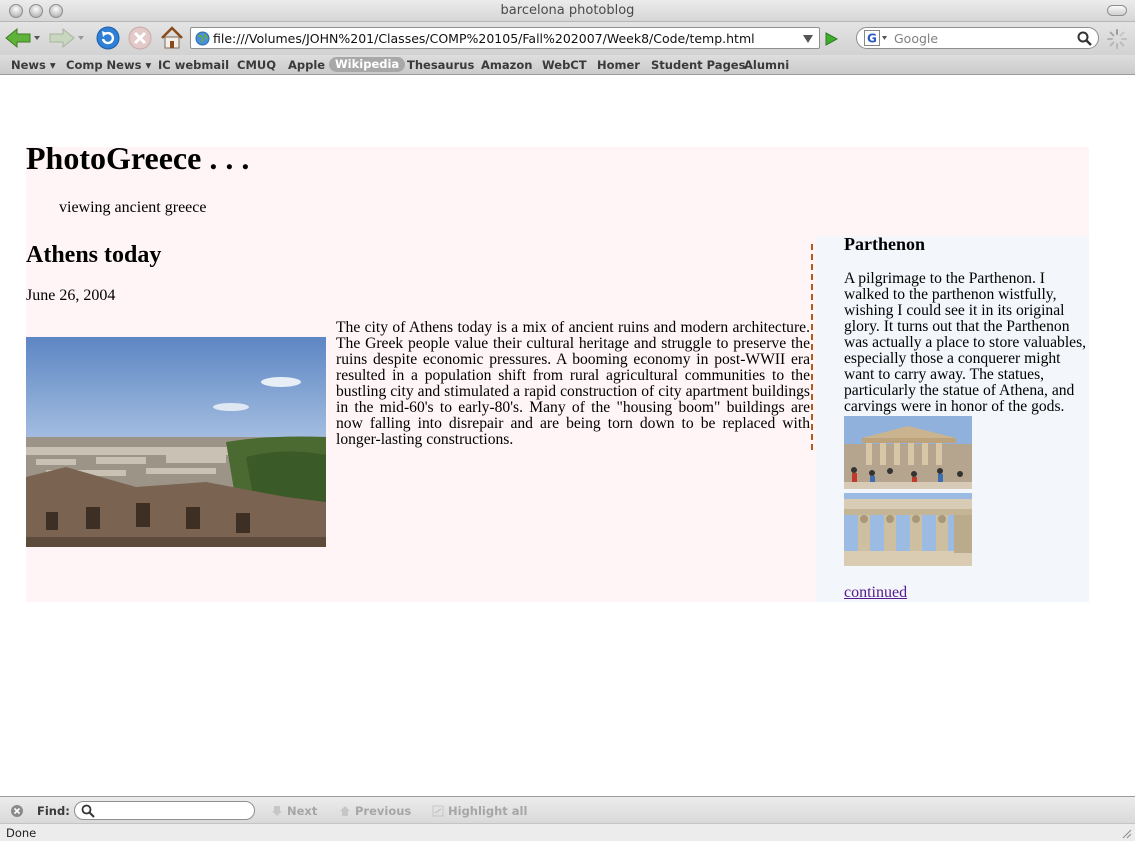 This screenshot has width=1135, height=841. I want to click on window-title: barcelona photoblog, so click(567, 10).